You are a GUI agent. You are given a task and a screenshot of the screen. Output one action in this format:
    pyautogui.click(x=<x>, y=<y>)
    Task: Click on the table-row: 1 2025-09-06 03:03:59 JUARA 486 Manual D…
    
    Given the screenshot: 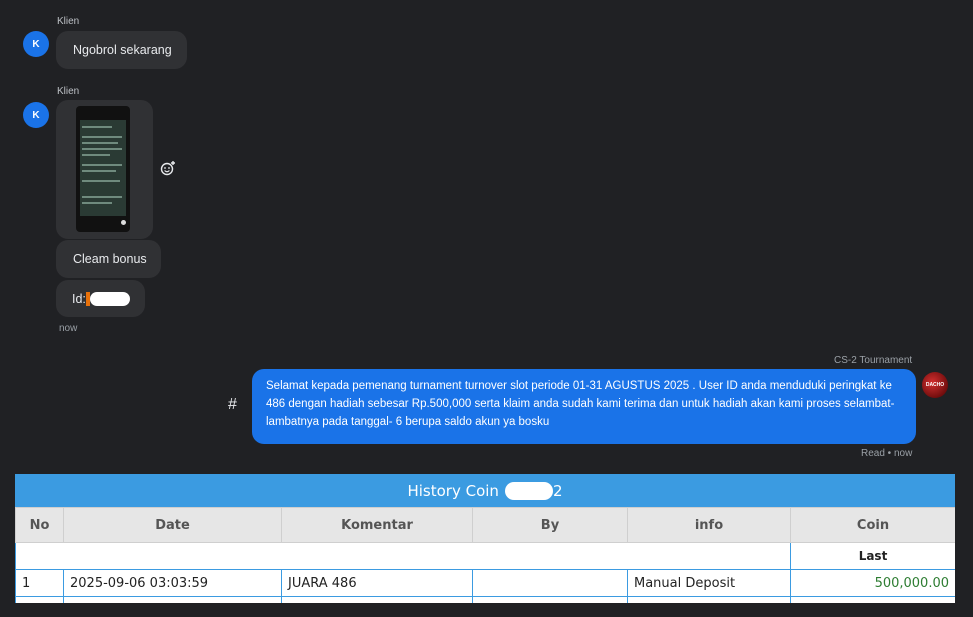 What is the action you would take?
    pyautogui.click(x=485, y=583)
    